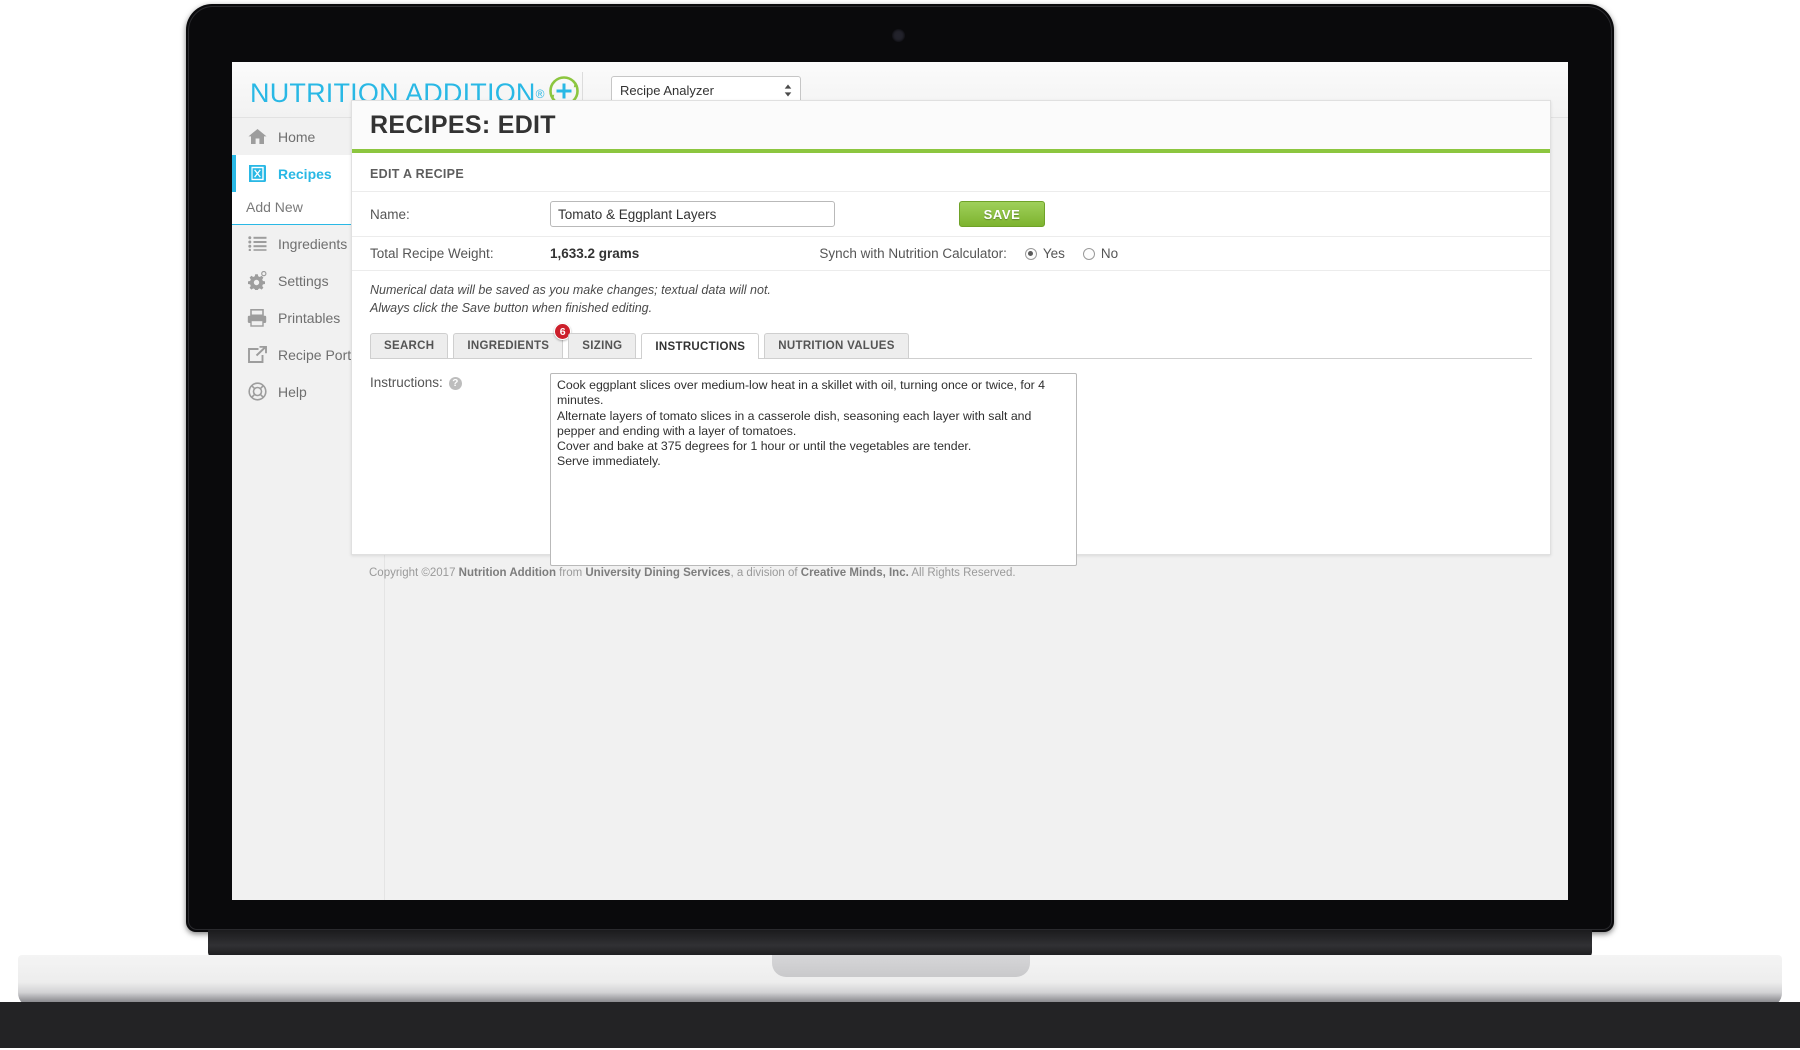 The height and width of the screenshot is (1050, 1800). What do you see at coordinates (292, 391) in the screenshot?
I see `sidebar-item-label: Help` at bounding box center [292, 391].